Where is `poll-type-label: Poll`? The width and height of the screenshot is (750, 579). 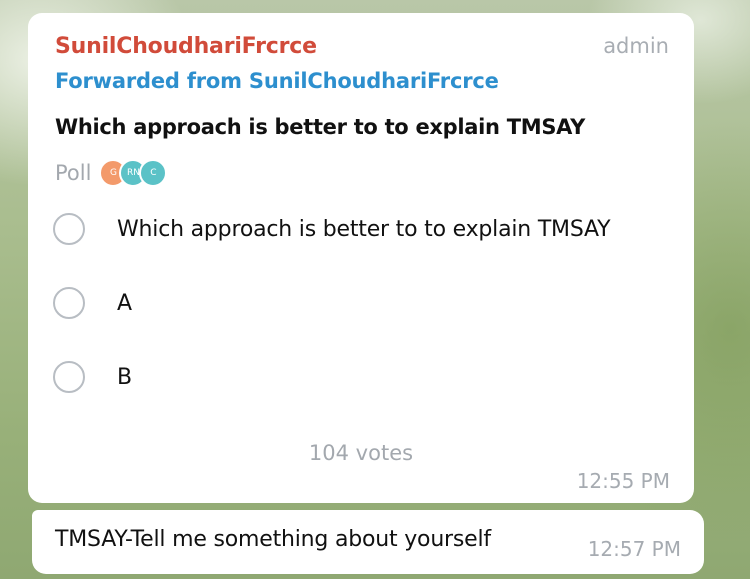
poll-type-label: Poll is located at coordinates (73, 173).